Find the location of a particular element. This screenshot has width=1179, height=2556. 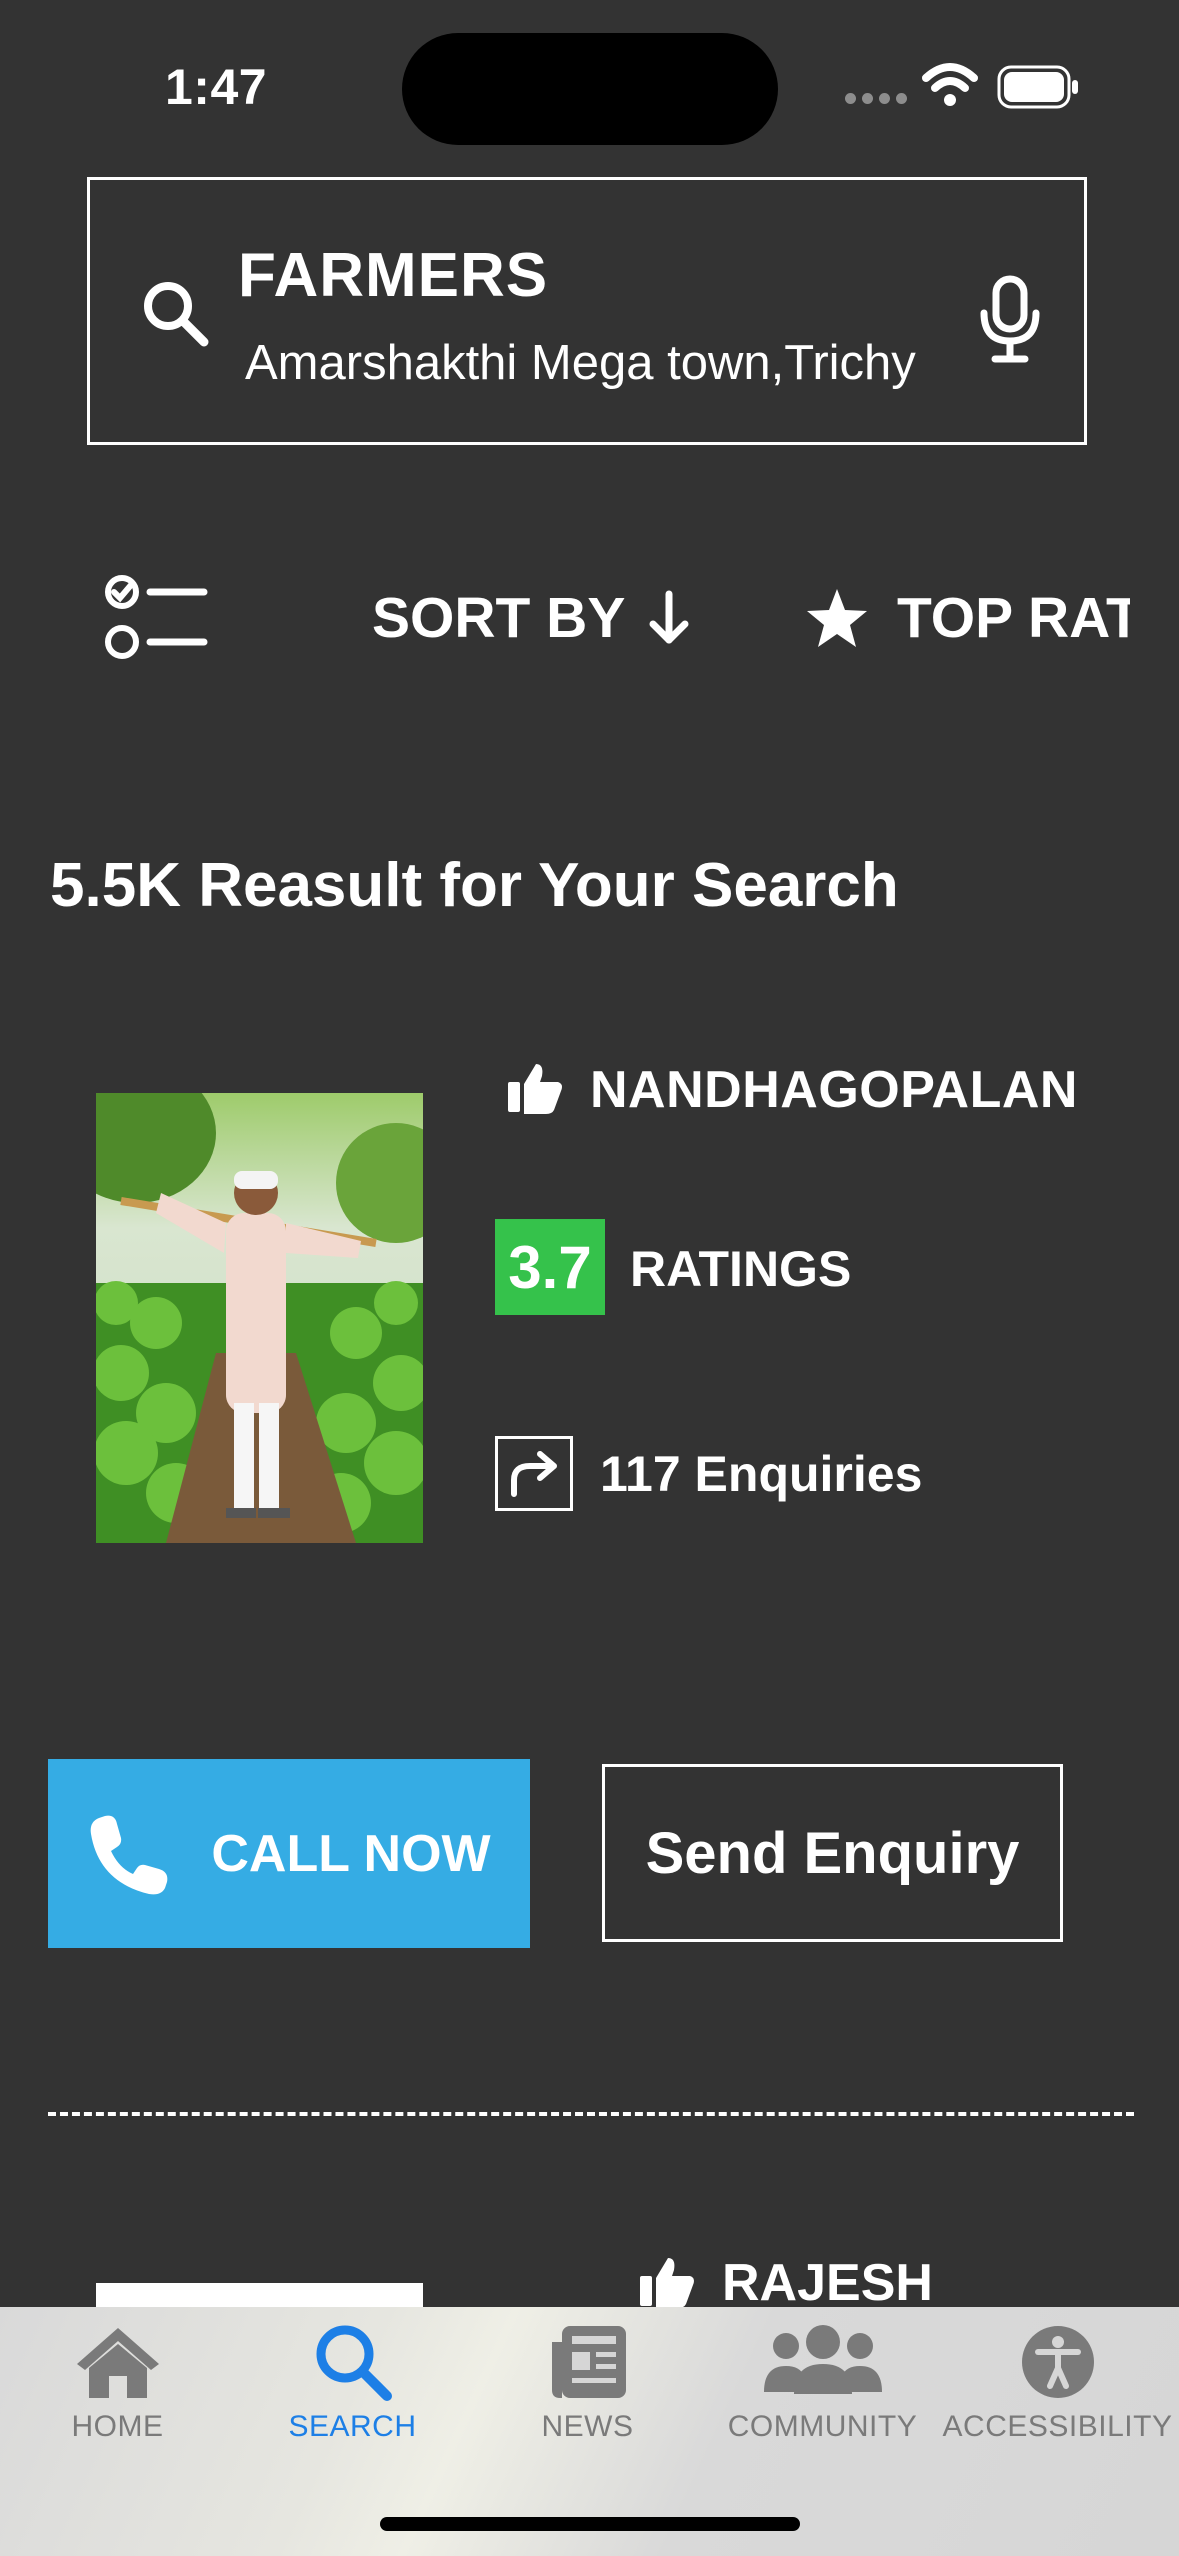

microphone-icon is located at coordinates (1010, 320).